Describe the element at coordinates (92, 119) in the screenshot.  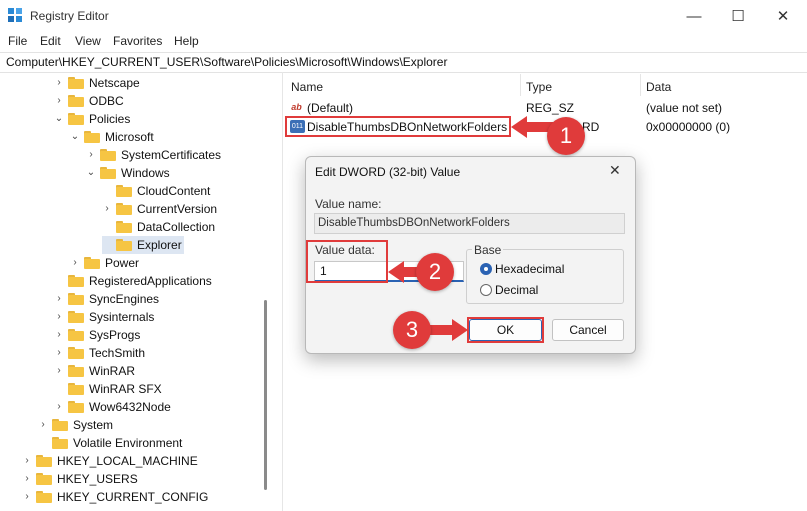
I see `tree-node-policies: ⌄ Policies` at that location.